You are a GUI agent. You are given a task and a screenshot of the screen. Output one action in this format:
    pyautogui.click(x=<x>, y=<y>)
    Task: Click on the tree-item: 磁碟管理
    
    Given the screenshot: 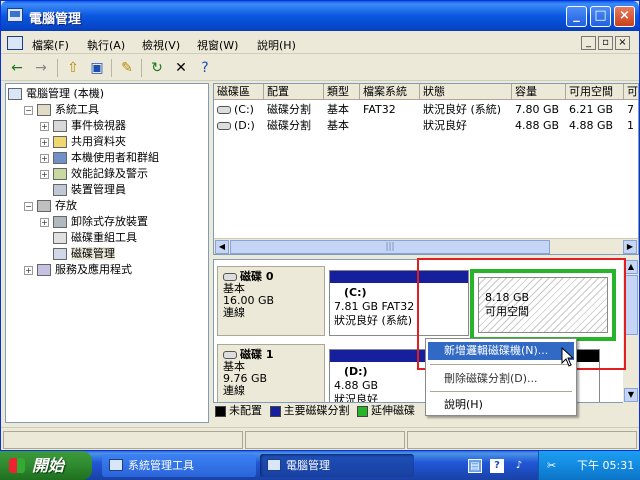 What is the action you would take?
    pyautogui.click(x=77, y=254)
    